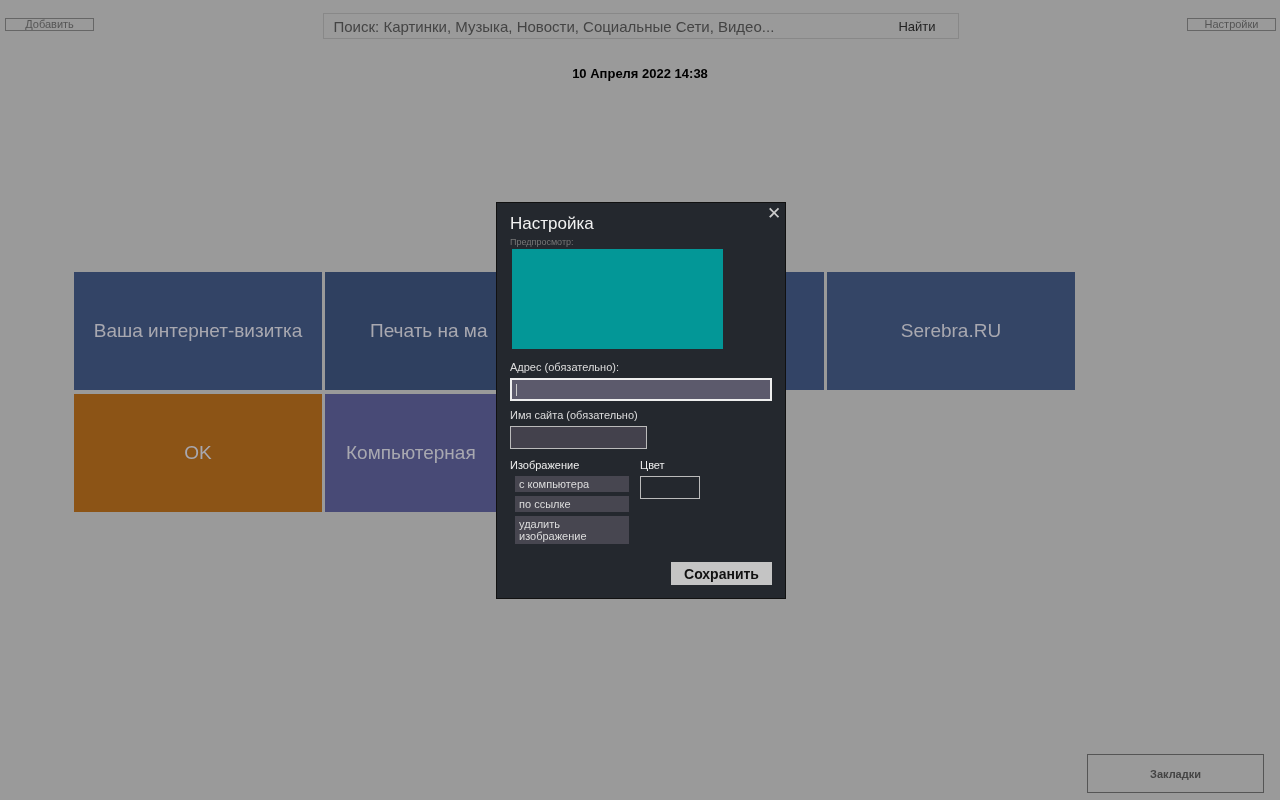  Describe the element at coordinates (670, 487) in the screenshot. I see `color-field` at that location.